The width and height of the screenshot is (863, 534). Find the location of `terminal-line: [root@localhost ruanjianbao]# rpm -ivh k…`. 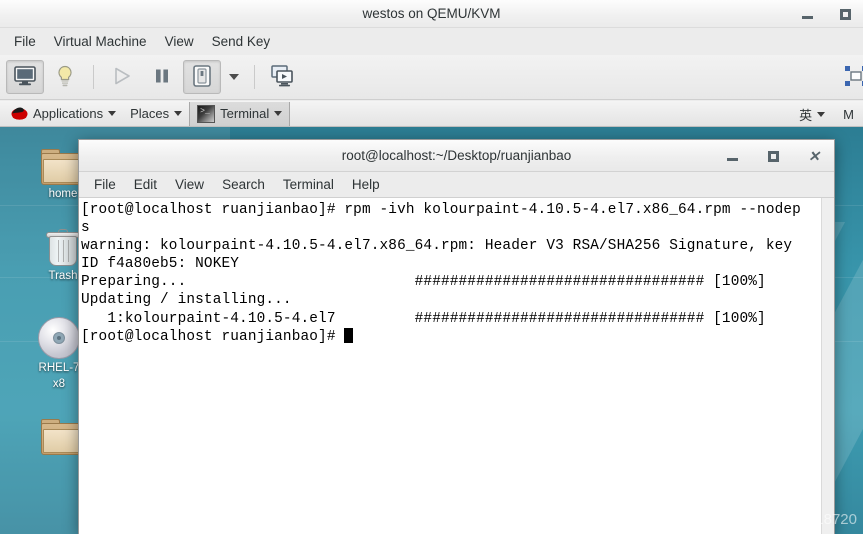

terminal-line: [root@localhost ruanjianbao]# rpm -ivh k… is located at coordinates (441, 210).